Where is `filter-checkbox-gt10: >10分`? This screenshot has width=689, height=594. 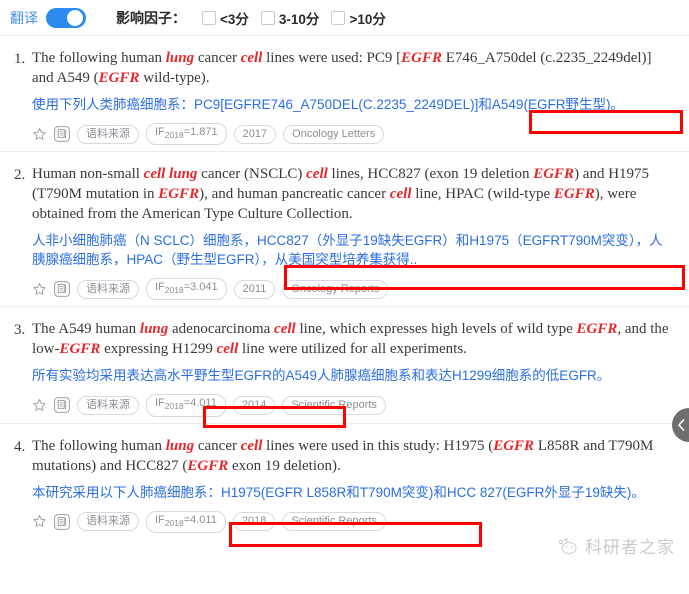 filter-checkbox-gt10: >10分 is located at coordinates (358, 18).